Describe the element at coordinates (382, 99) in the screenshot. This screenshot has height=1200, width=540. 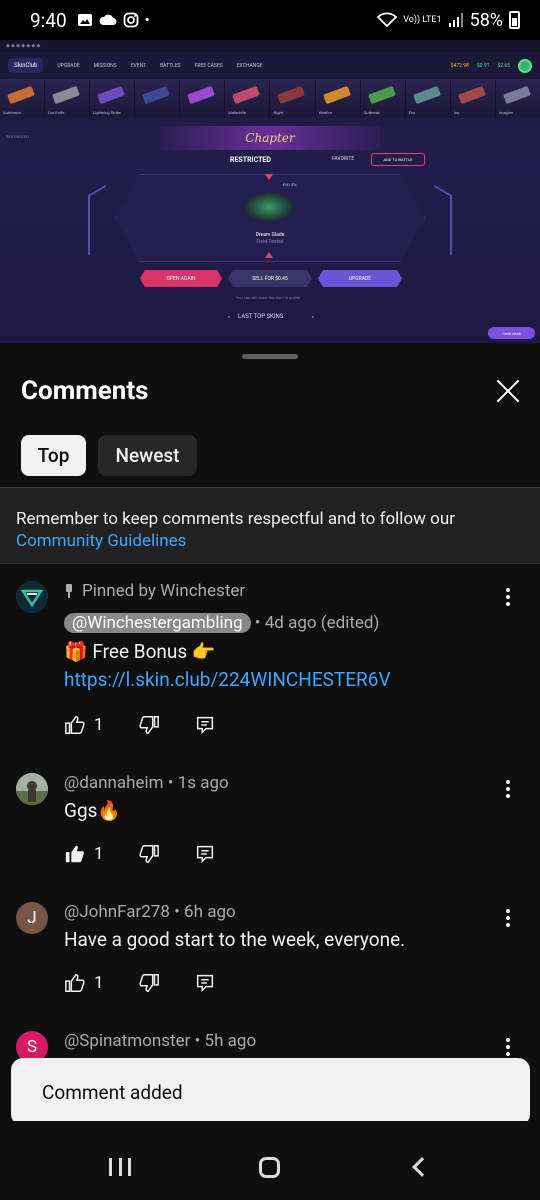
I see `video-drop: Outbreak` at that location.